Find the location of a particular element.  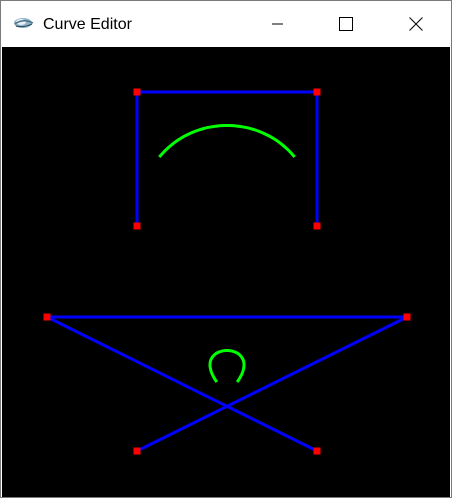

app-icon is located at coordinates (24, 23).